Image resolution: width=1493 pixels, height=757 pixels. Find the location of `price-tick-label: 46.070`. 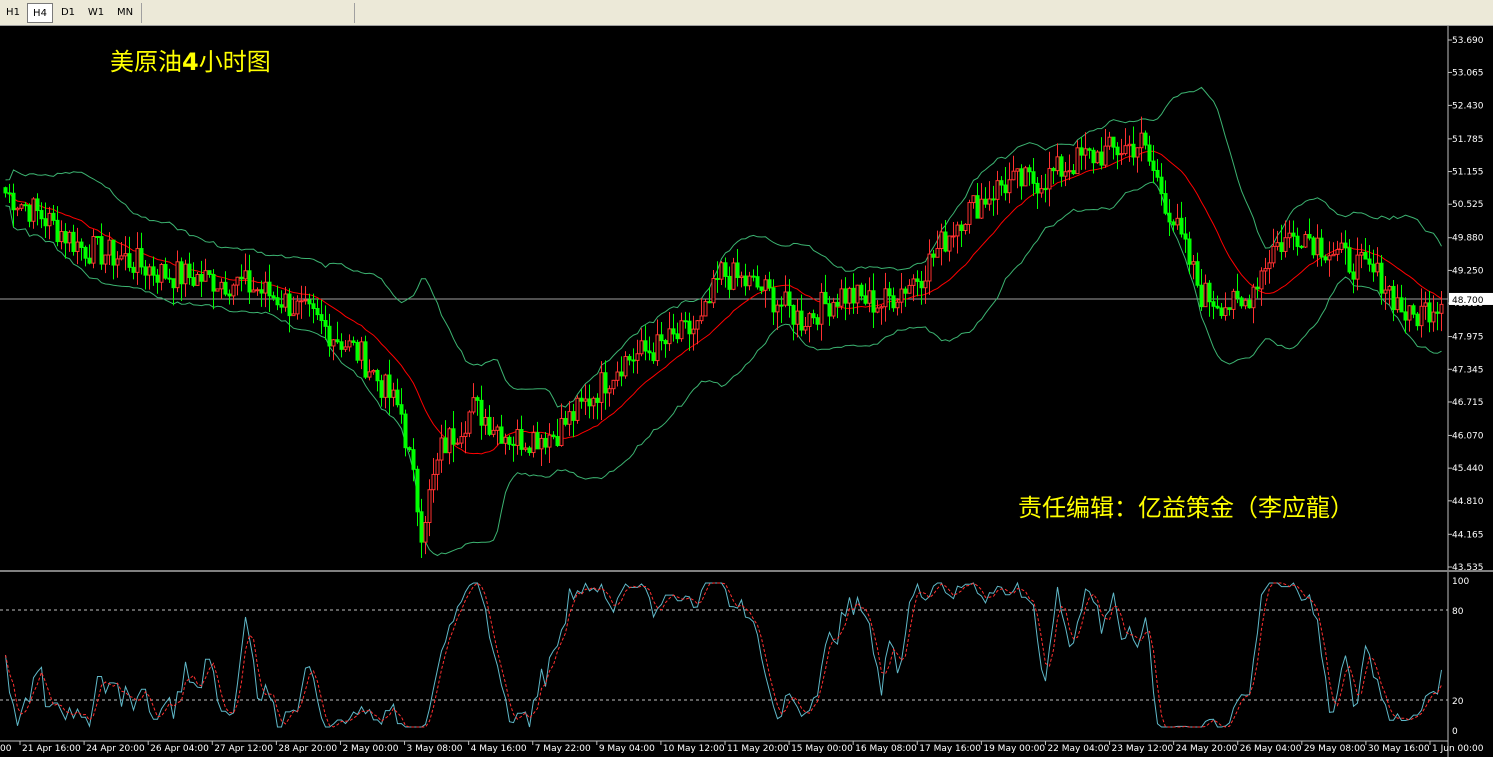

price-tick-label: 46.070 is located at coordinates (1468, 436).